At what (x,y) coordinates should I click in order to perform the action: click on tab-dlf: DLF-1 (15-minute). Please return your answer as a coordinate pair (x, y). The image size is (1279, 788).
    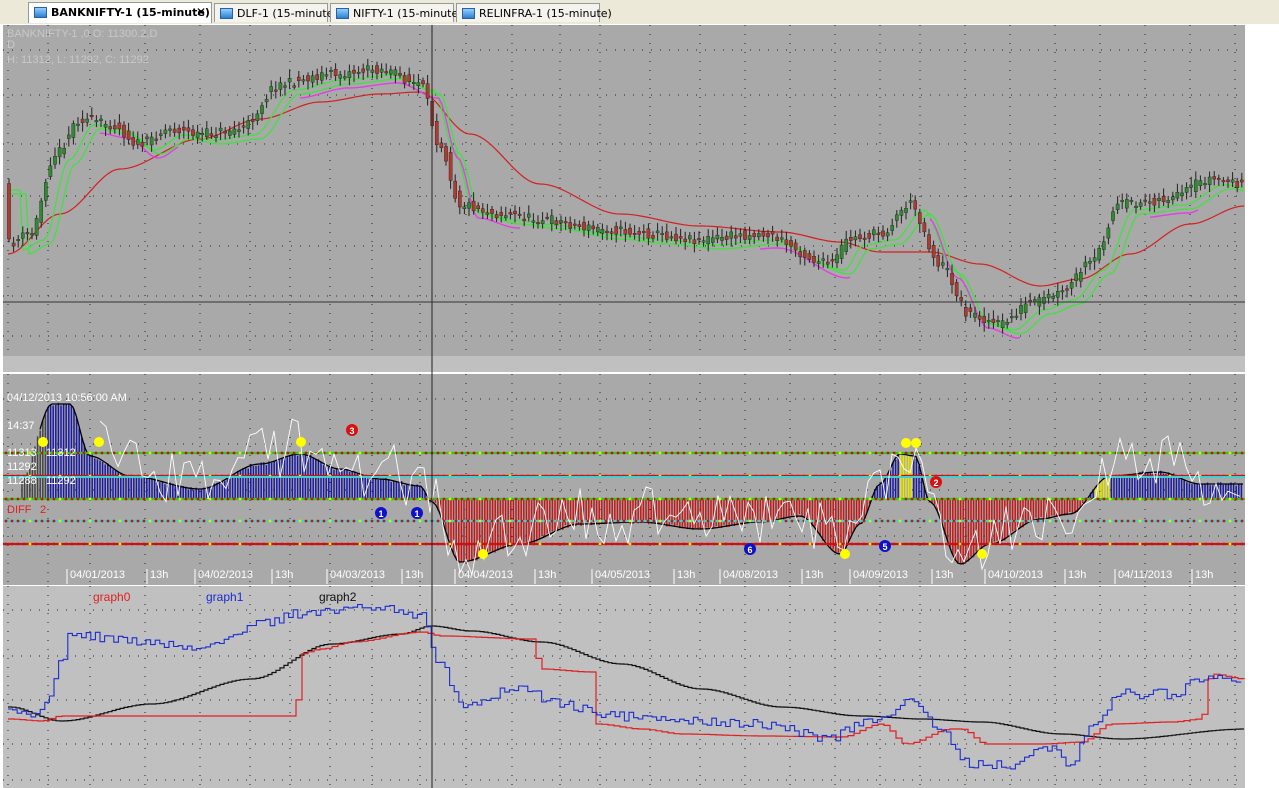
    Looking at the image, I should click on (276, 12).